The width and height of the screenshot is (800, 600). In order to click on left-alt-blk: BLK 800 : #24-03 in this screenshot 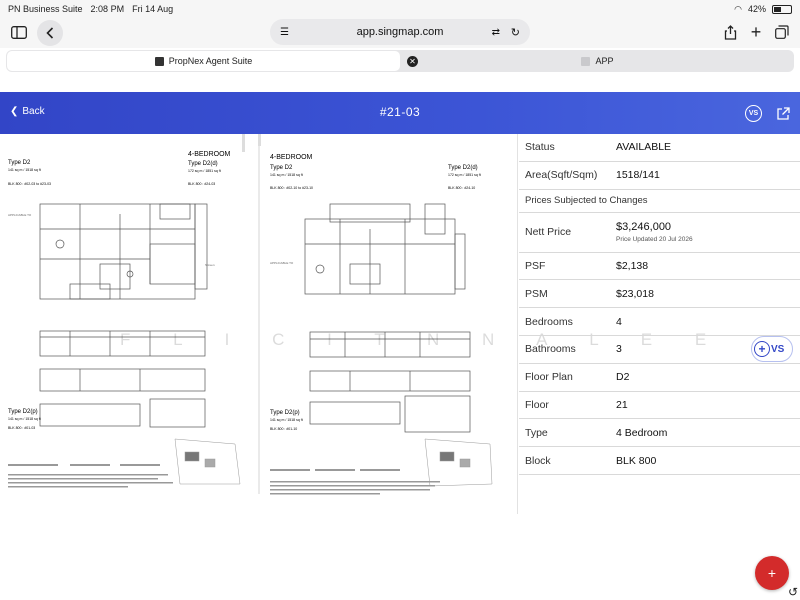, I will do `click(201, 184)`.